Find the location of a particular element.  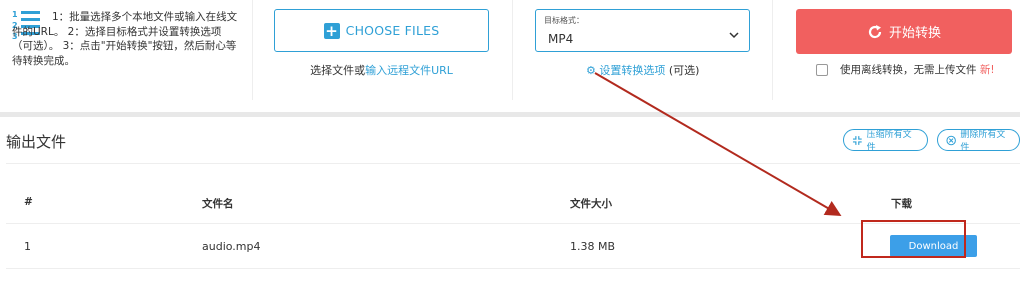

row-filesize: 1.38 MB is located at coordinates (593, 246).